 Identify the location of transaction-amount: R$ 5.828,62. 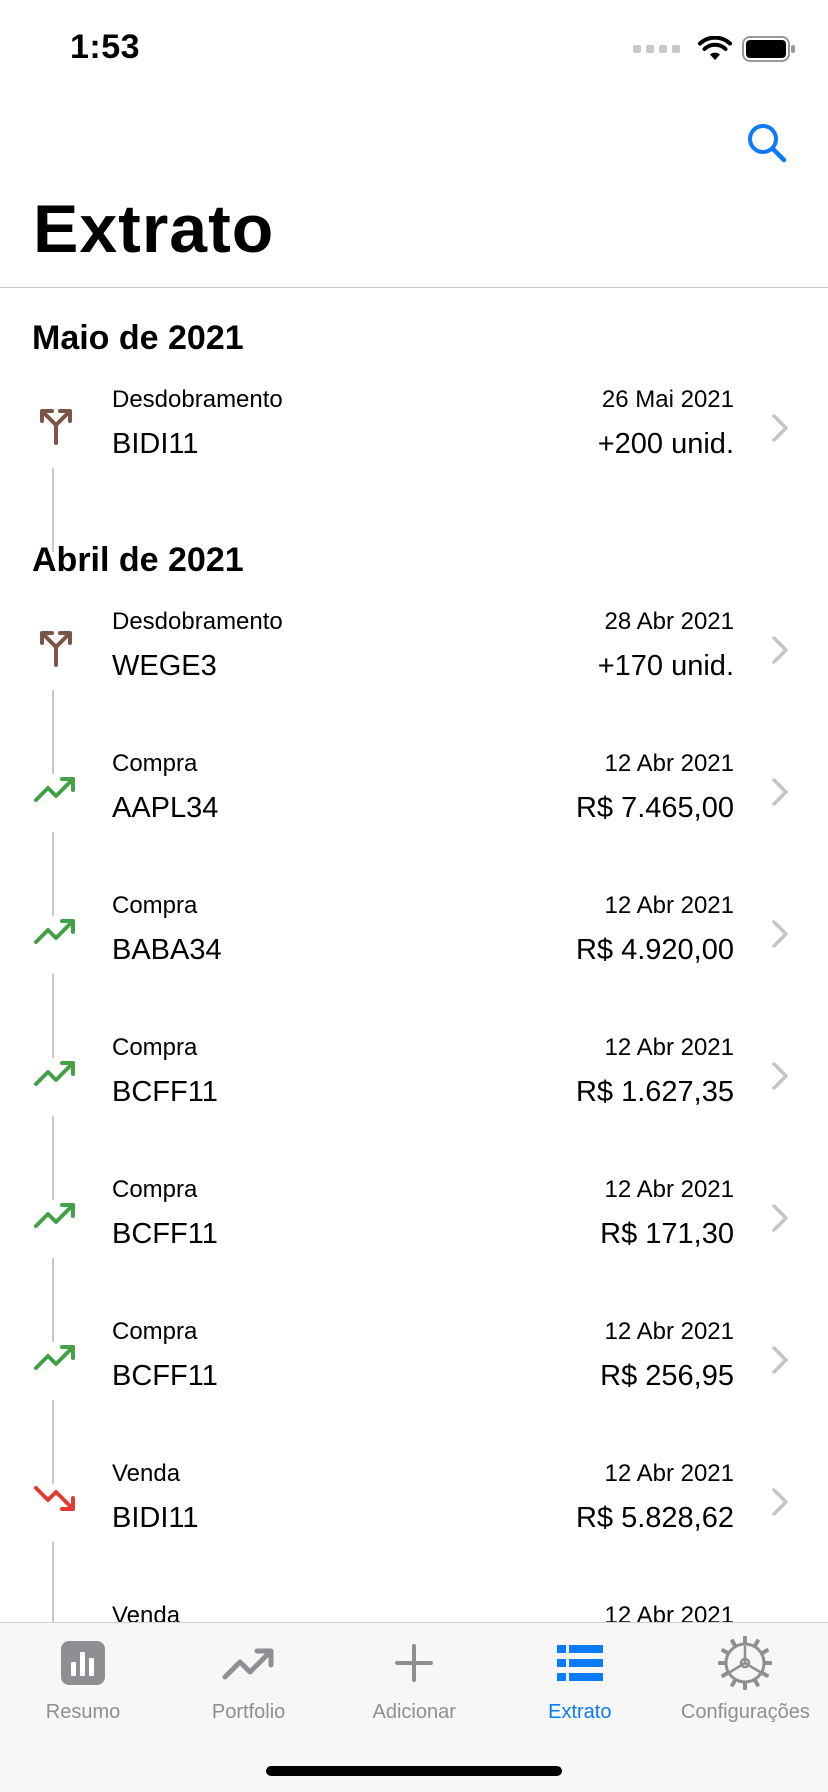
(654, 1518).